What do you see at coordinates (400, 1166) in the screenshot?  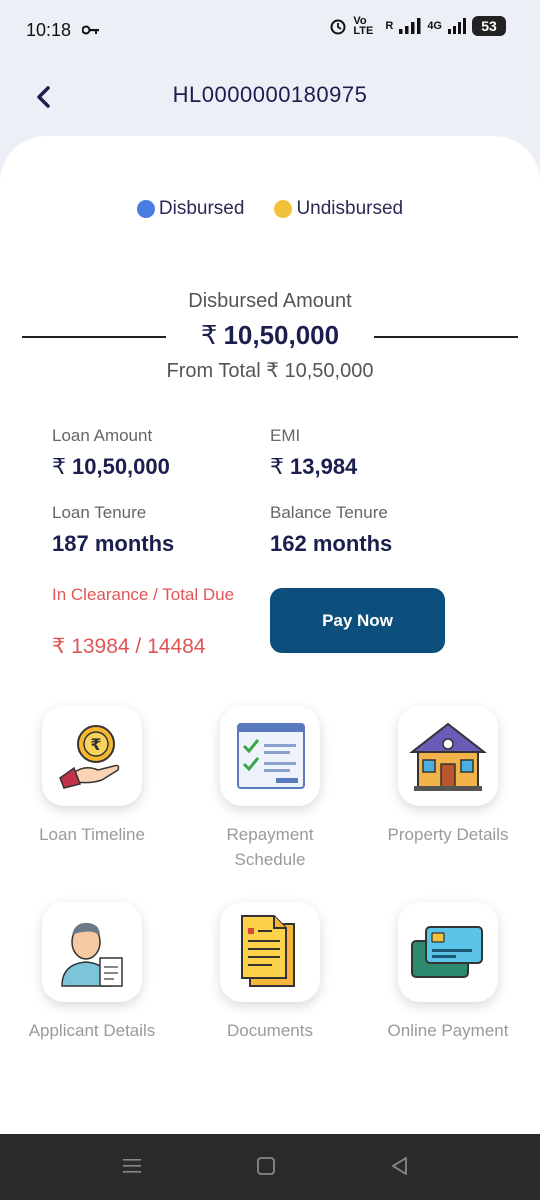 I see `back-icon` at bounding box center [400, 1166].